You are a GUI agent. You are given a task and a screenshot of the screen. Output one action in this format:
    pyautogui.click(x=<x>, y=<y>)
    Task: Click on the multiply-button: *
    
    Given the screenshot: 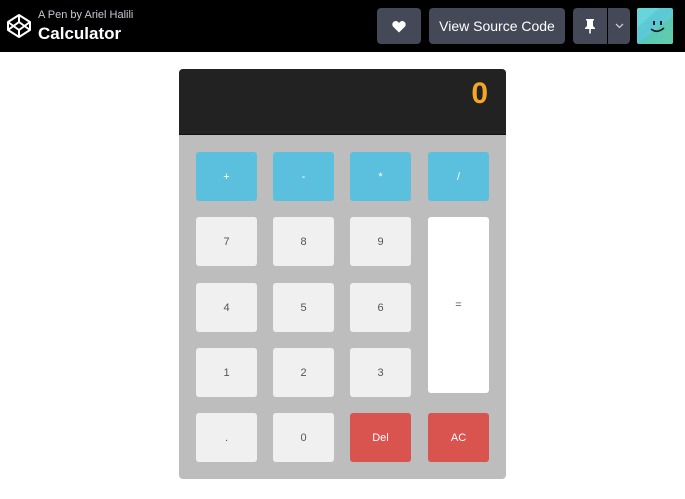 What is the action you would take?
    pyautogui.click(x=380, y=176)
    